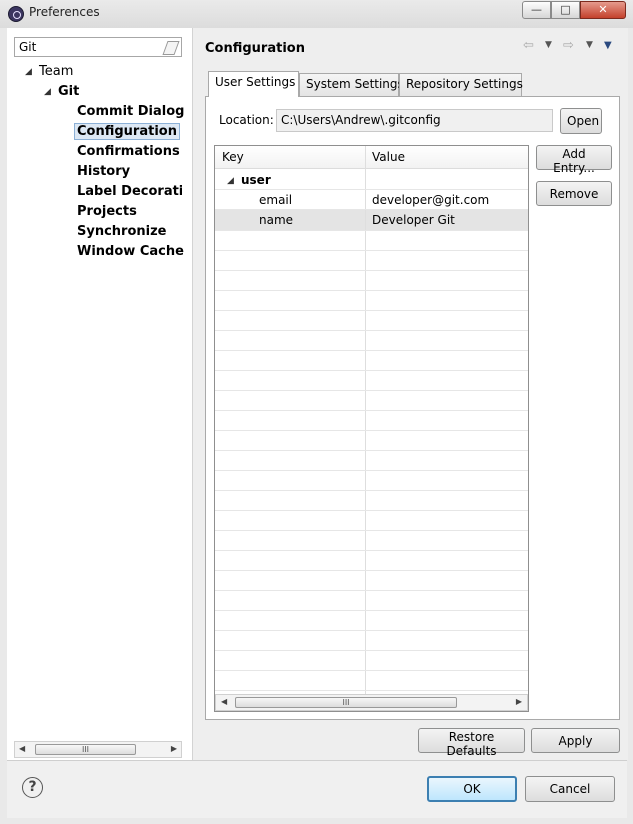 This screenshot has height=824, width=633. What do you see at coordinates (246, 120) in the screenshot?
I see `location-label: Location:` at bounding box center [246, 120].